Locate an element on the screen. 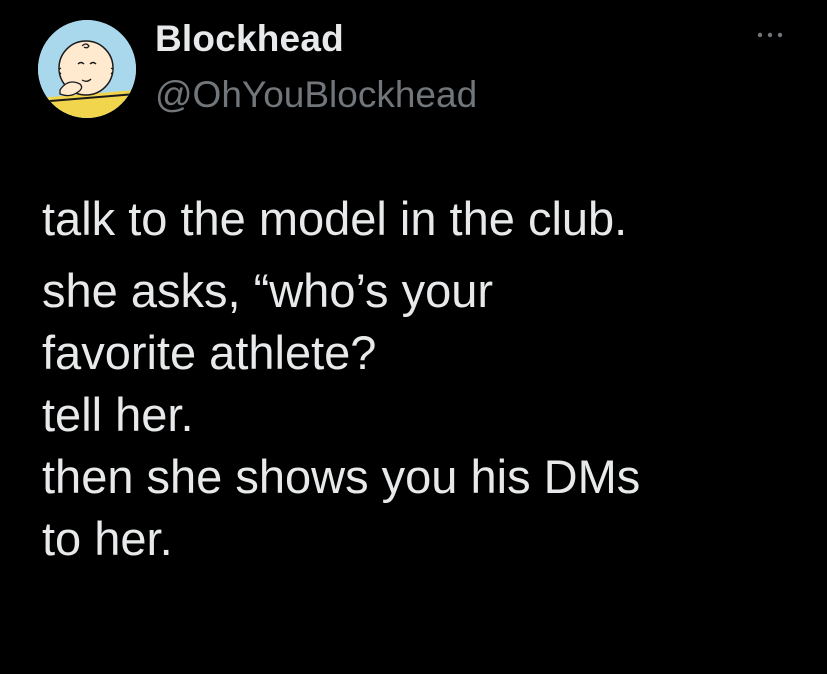 This screenshot has height=674, width=827. tweet-line: talk to the model in the club. is located at coordinates (335, 218).